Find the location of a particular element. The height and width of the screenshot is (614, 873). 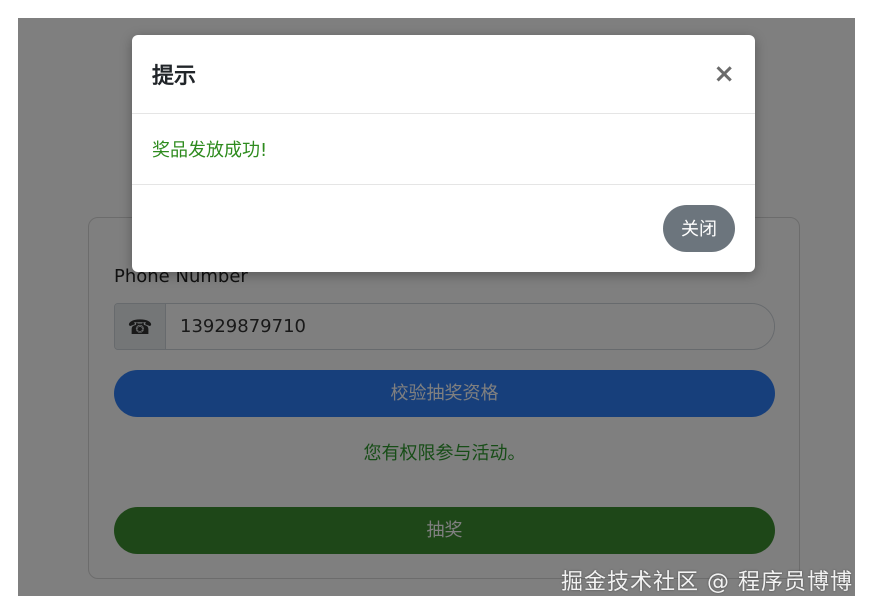

modal-footer: 关闭 is located at coordinates (443, 228).